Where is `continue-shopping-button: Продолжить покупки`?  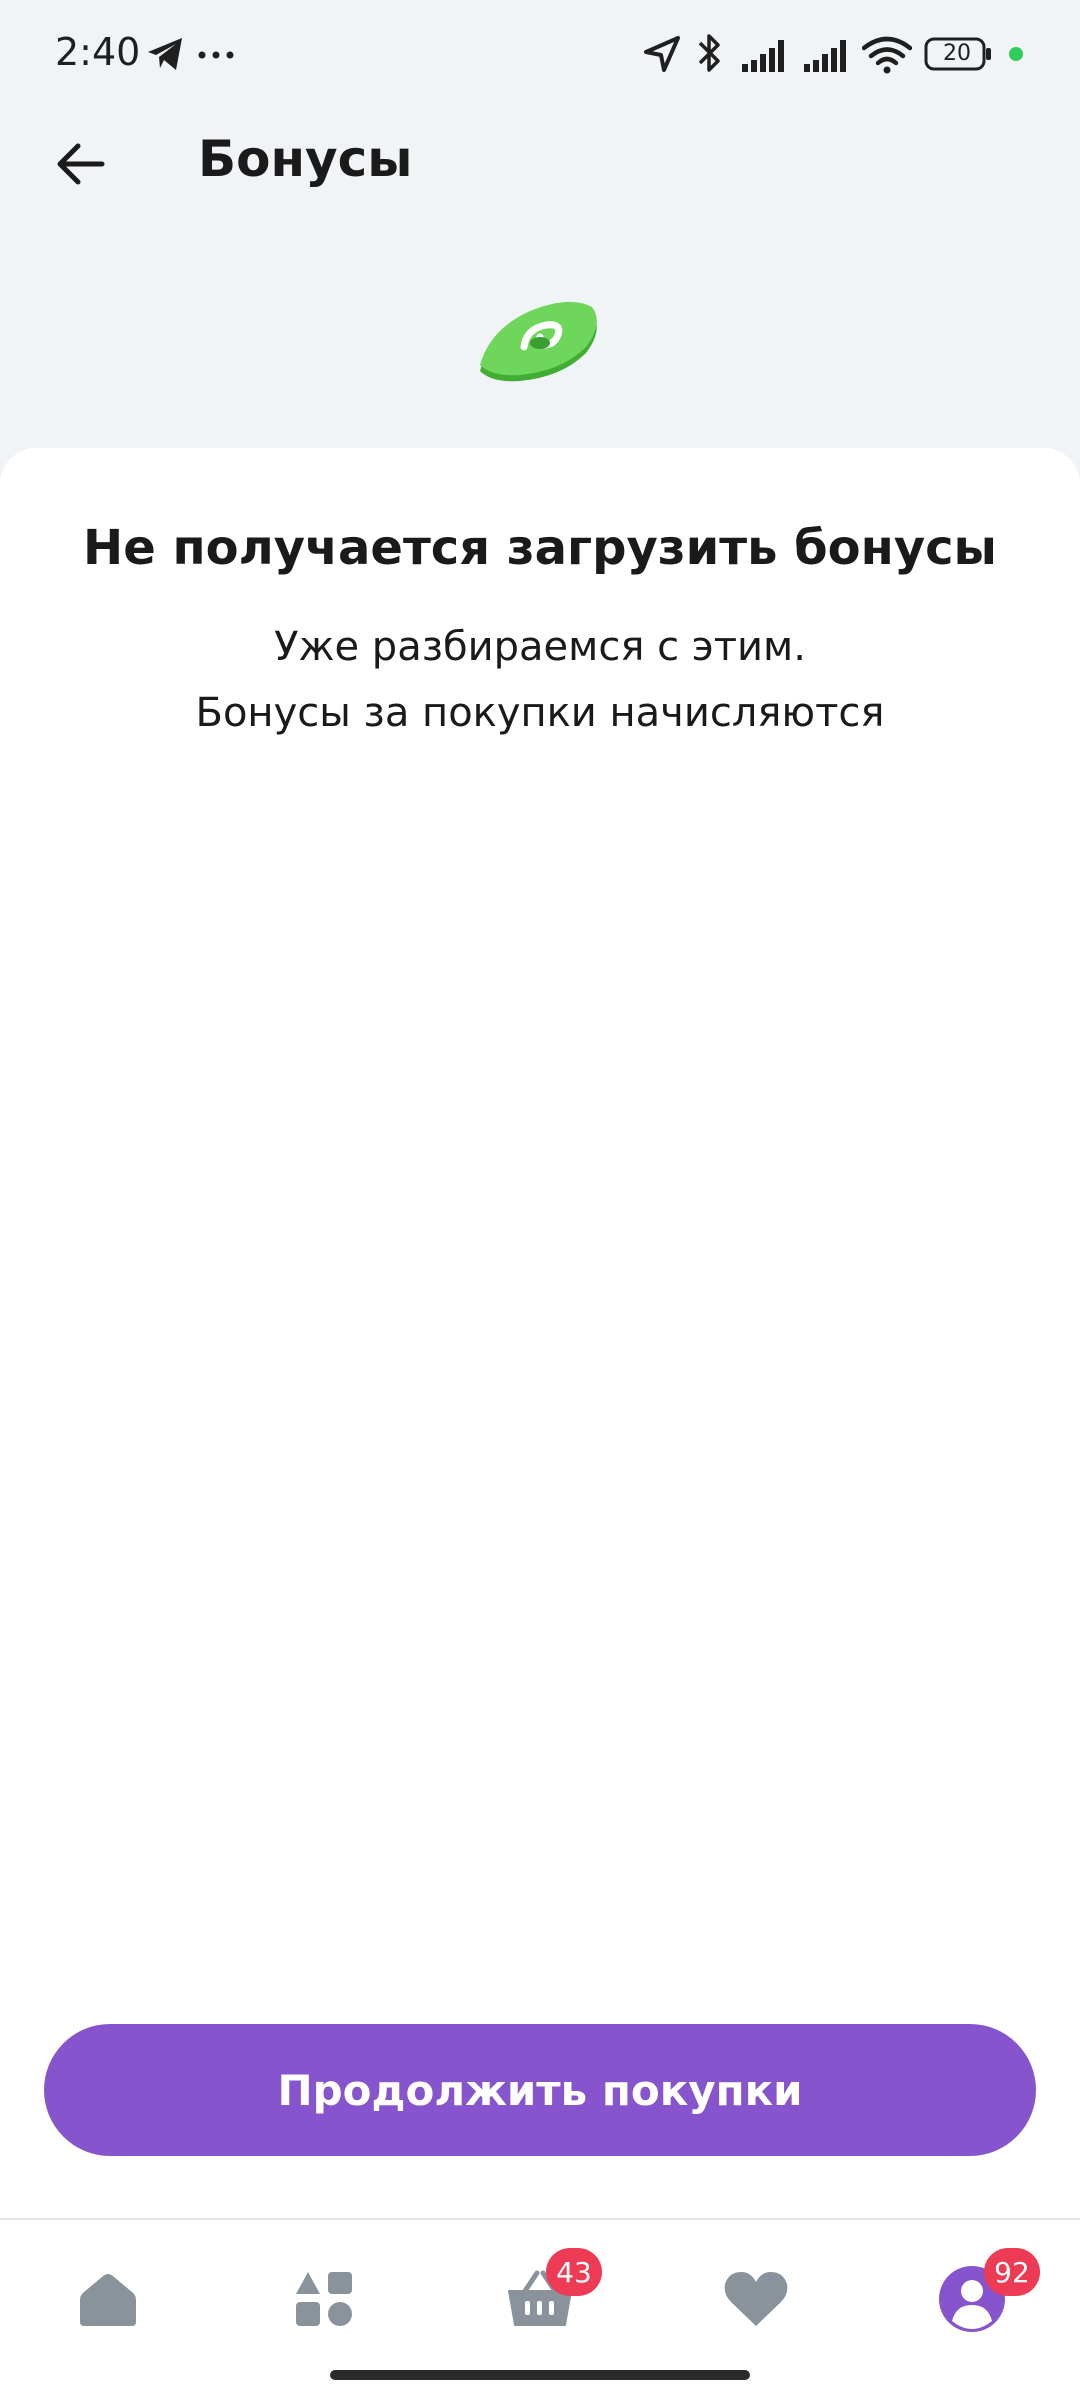 continue-shopping-button: Продолжить покупки is located at coordinates (540, 2090).